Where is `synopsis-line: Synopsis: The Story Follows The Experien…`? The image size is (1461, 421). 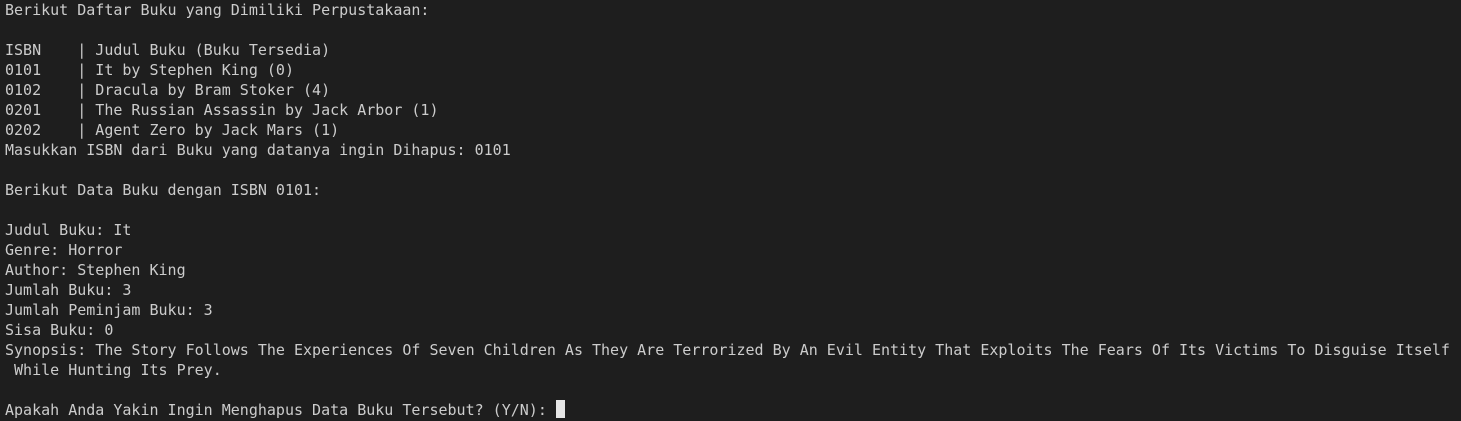 synopsis-line: Synopsis: The Story Follows The Experien… is located at coordinates (727, 350).